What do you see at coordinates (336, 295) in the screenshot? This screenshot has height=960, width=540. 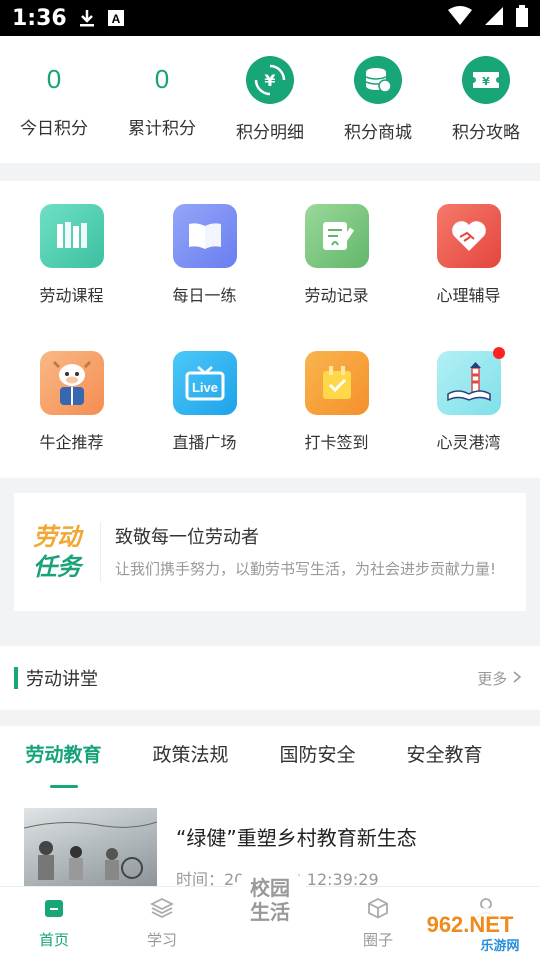 I see `grid-label: 劳动记录` at bounding box center [336, 295].